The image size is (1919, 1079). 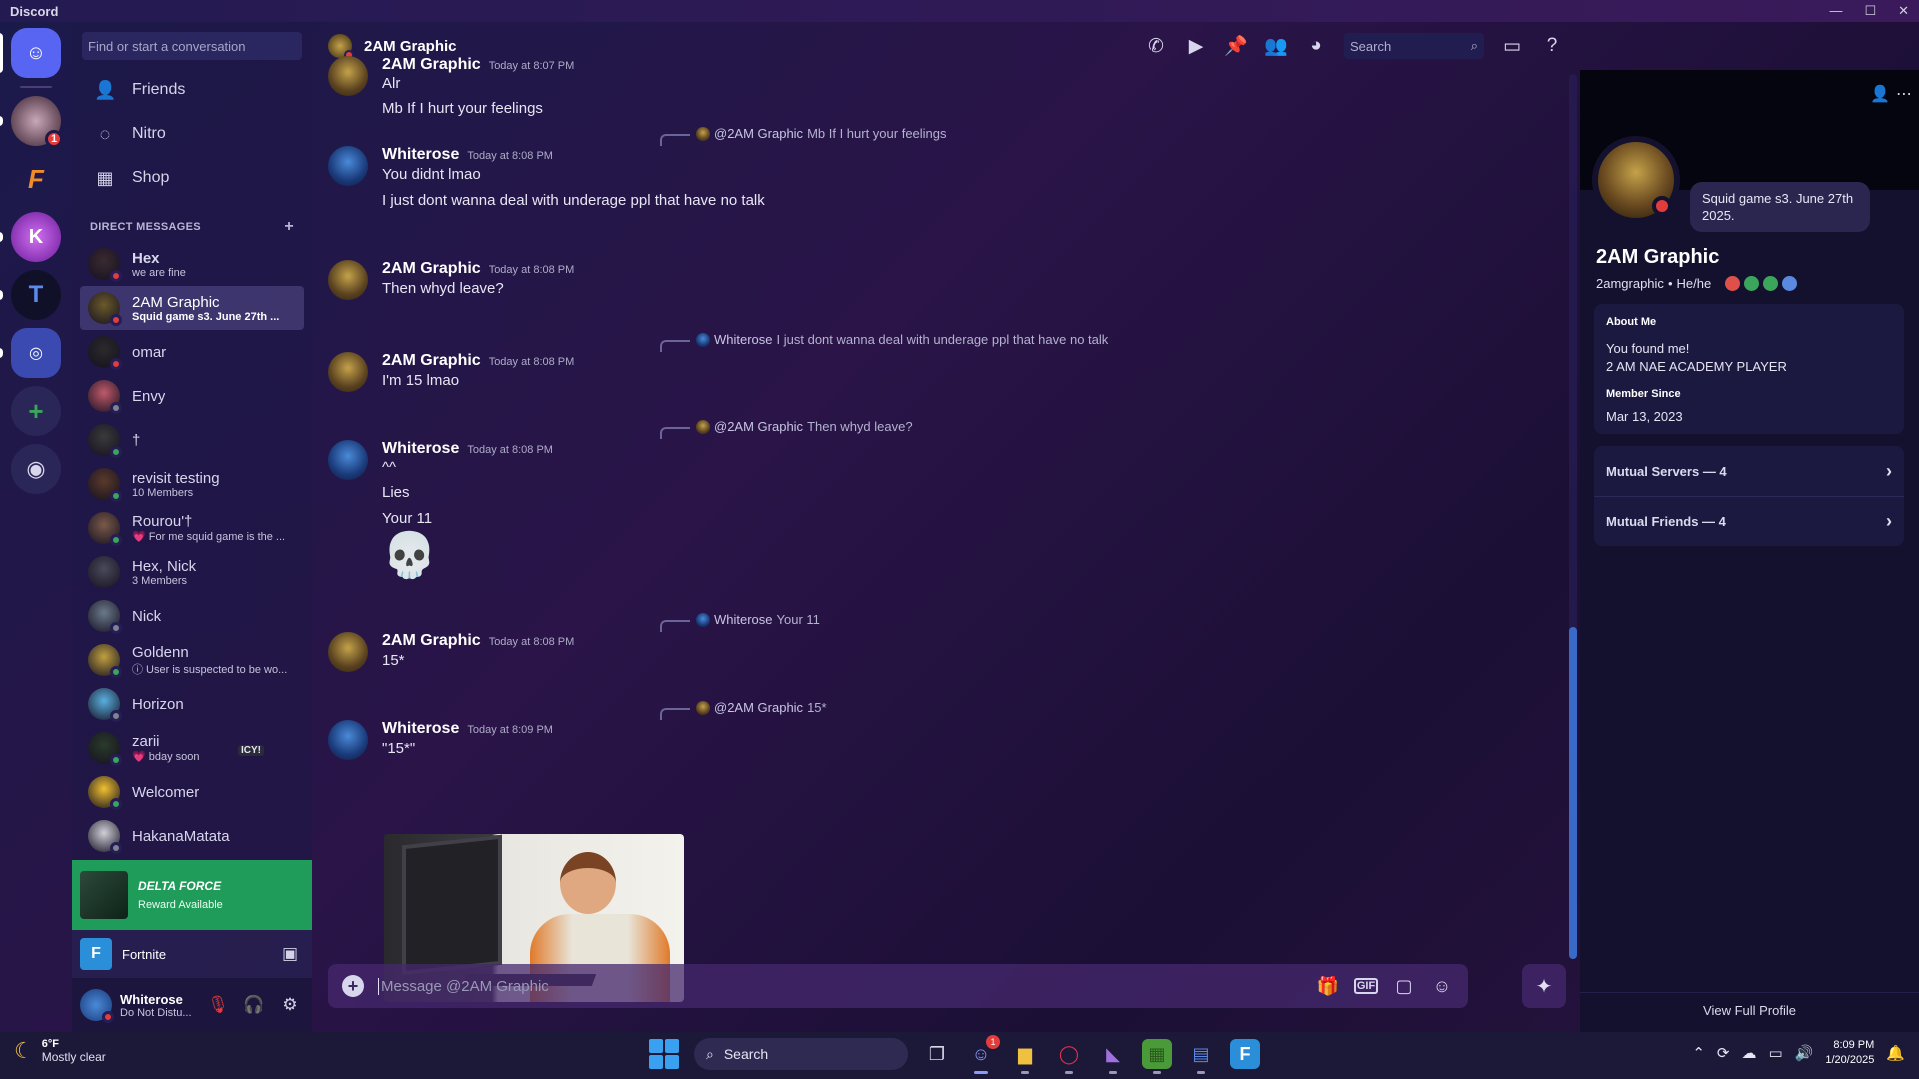 What do you see at coordinates (192, 836) in the screenshot?
I see `dm-item: HakanaMatata` at bounding box center [192, 836].